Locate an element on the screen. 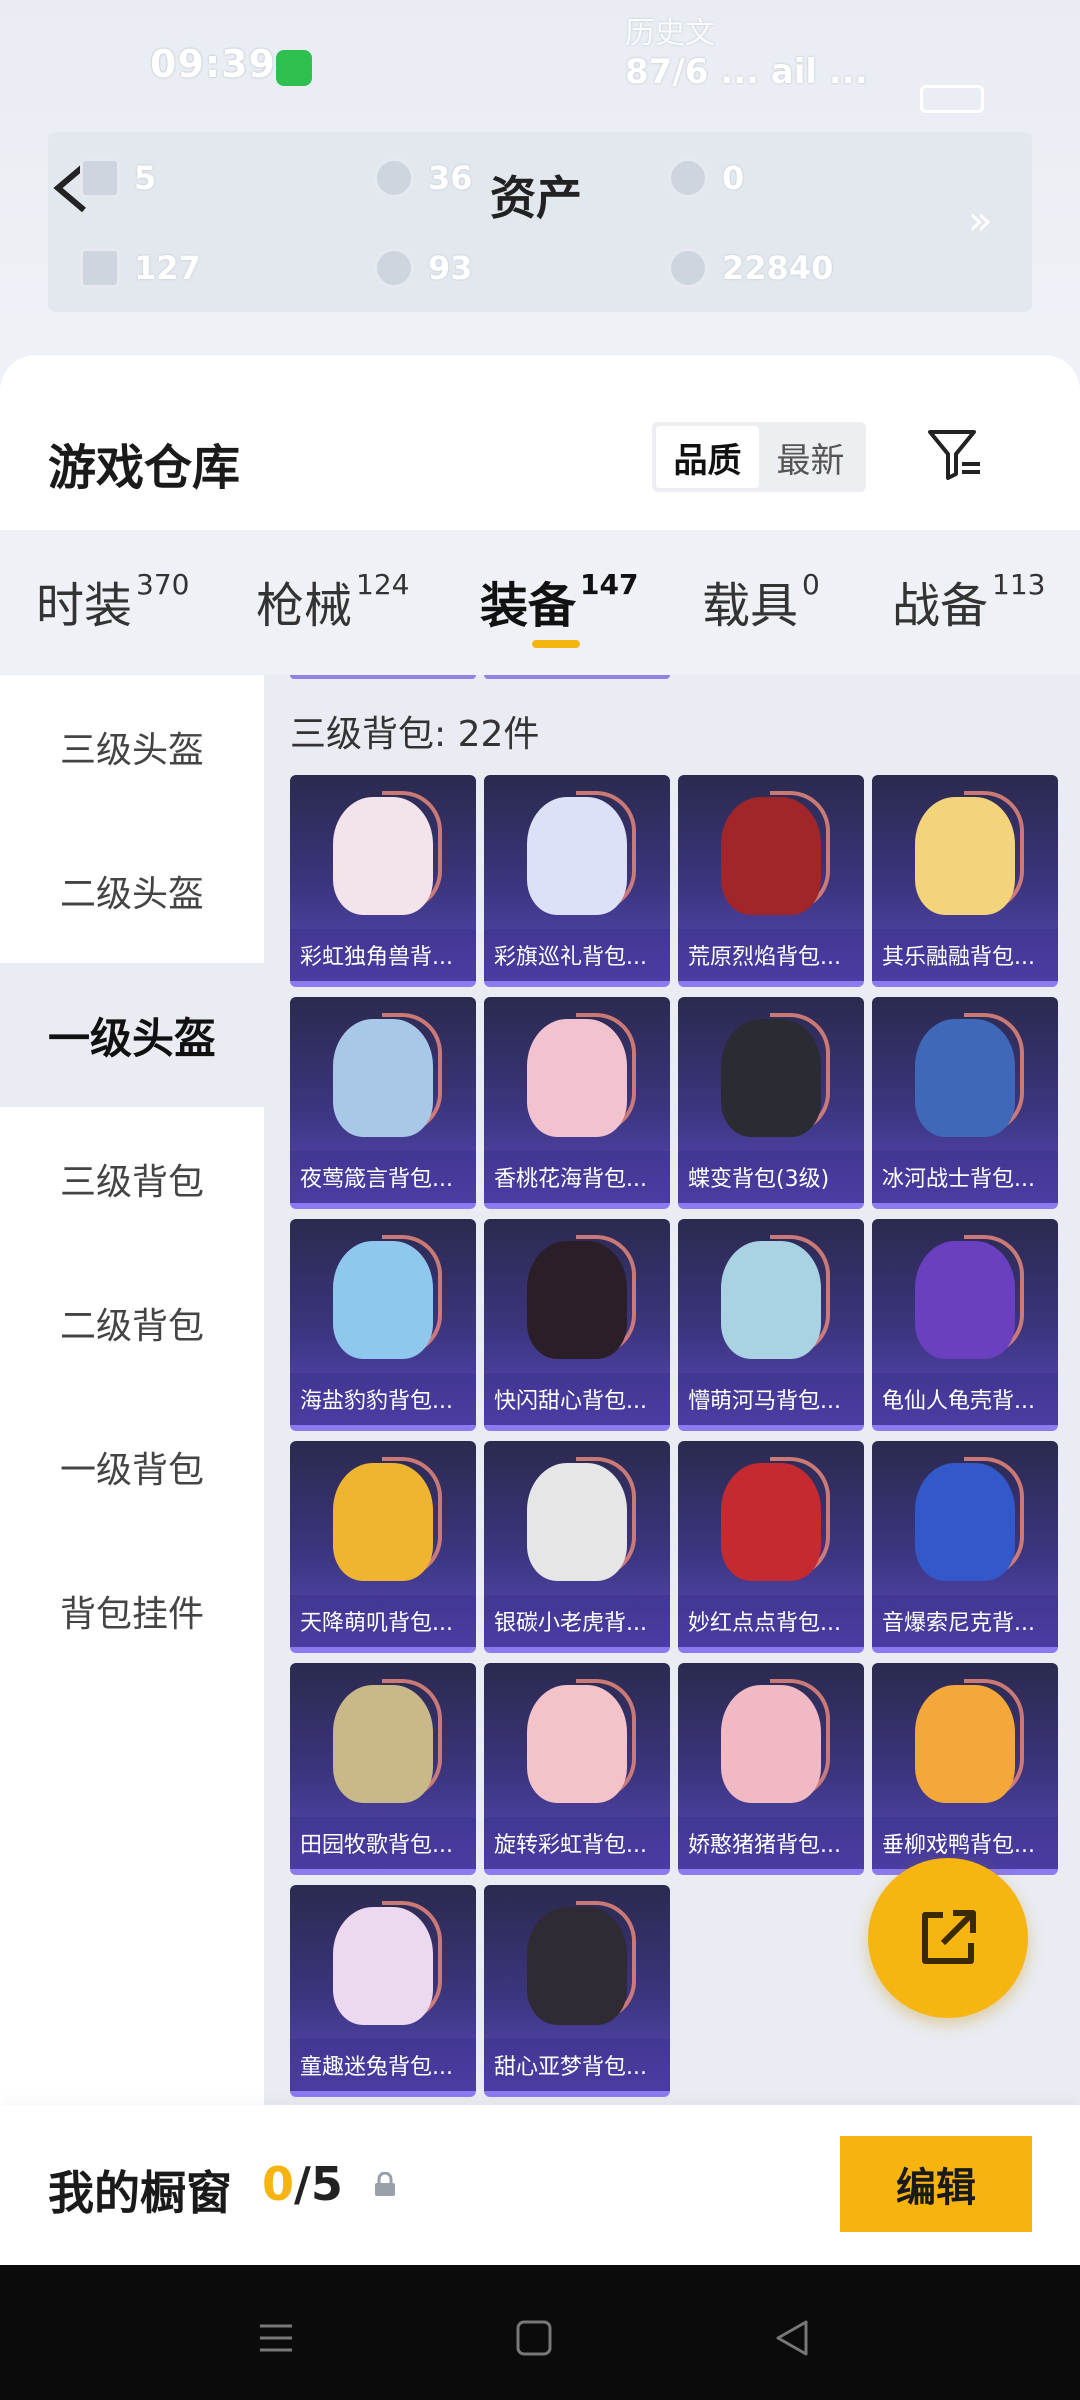 The image size is (1080, 2400). subcategory-helmet-3: 三级头盔 is located at coordinates (132, 747).